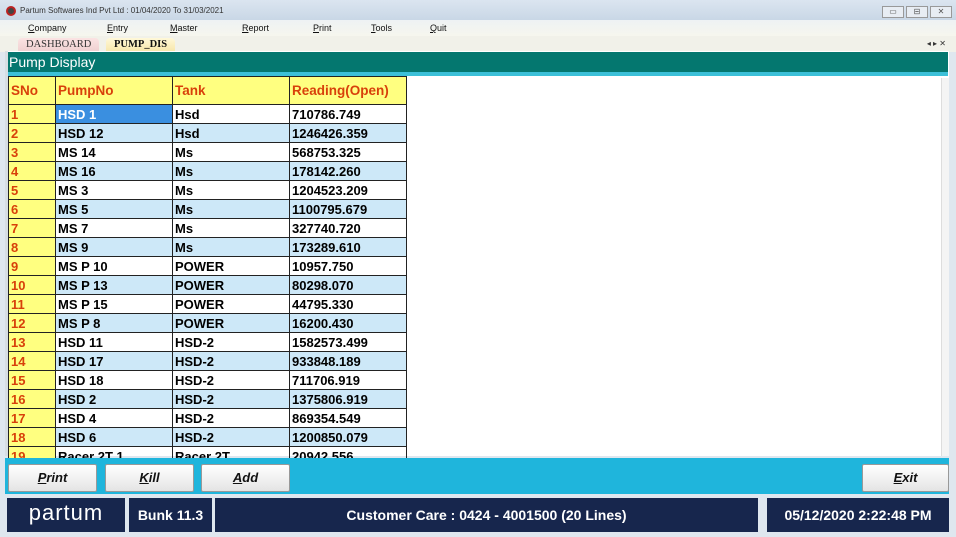  Describe the element at coordinates (207, 190) in the screenshot. I see `table-row: 5 MS 3 Ms 1204523.209` at that location.